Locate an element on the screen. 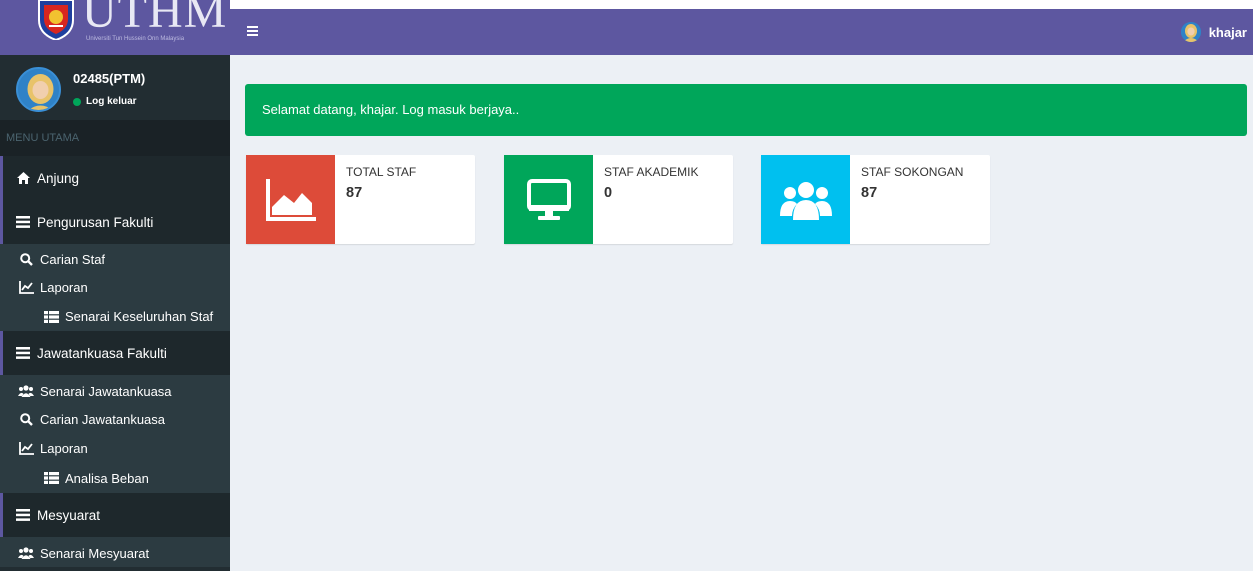 The image size is (1253, 571). sidebar-item-label: Senarai Mesyuarat is located at coordinates (95, 553).